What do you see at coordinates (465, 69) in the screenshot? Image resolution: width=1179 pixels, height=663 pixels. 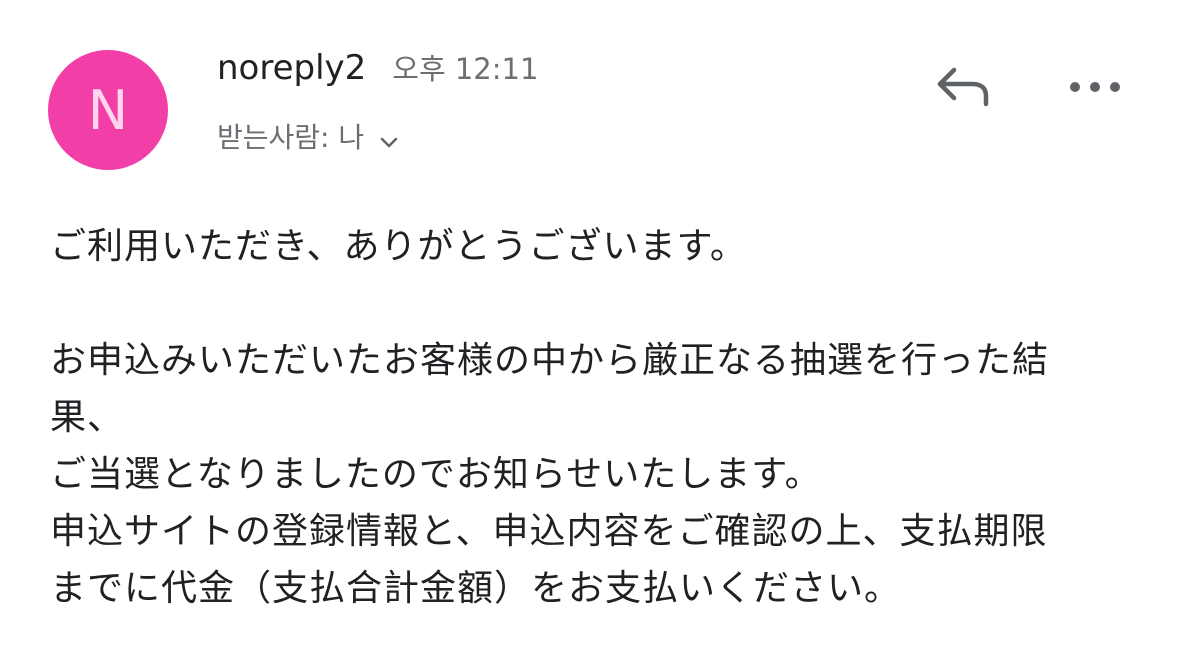 I see `sent-time: 오후 12:11` at bounding box center [465, 69].